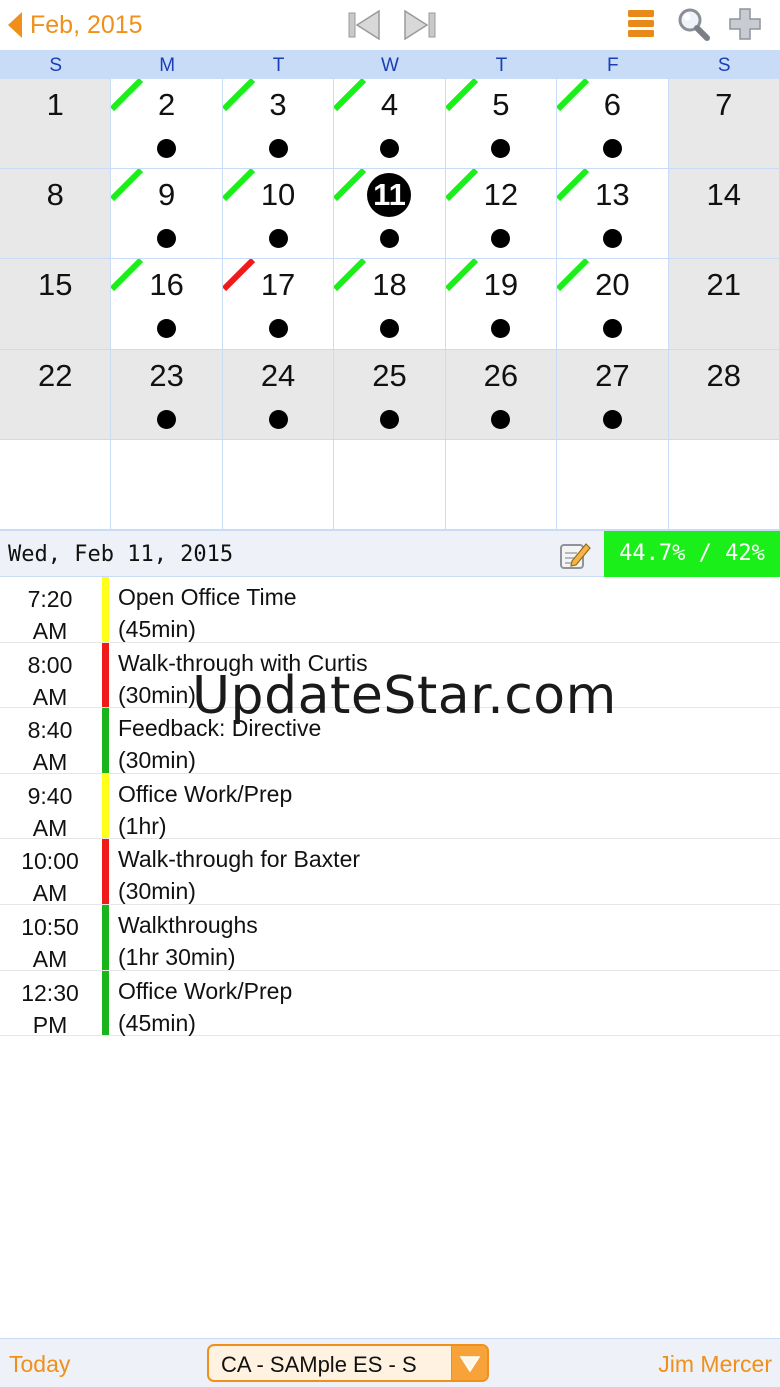  I want to click on calendar-day-cell: 11, so click(390, 214).